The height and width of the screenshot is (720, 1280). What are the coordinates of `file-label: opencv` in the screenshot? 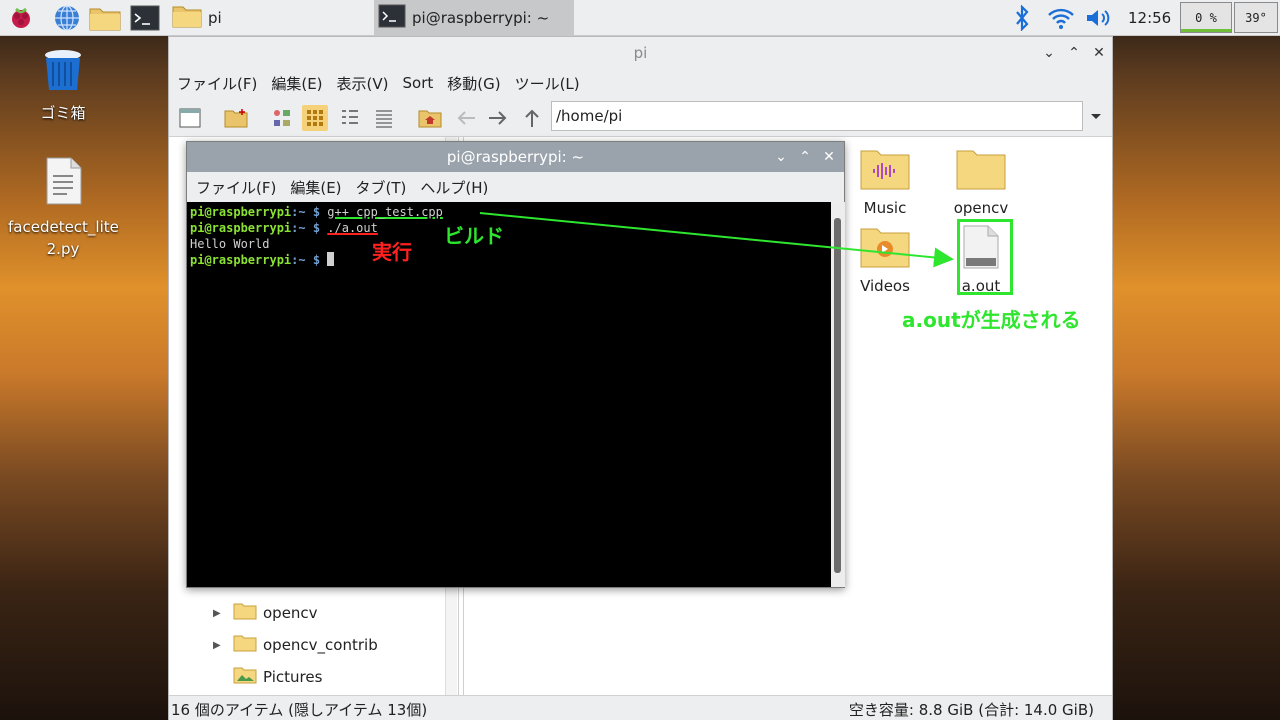 It's located at (981, 208).